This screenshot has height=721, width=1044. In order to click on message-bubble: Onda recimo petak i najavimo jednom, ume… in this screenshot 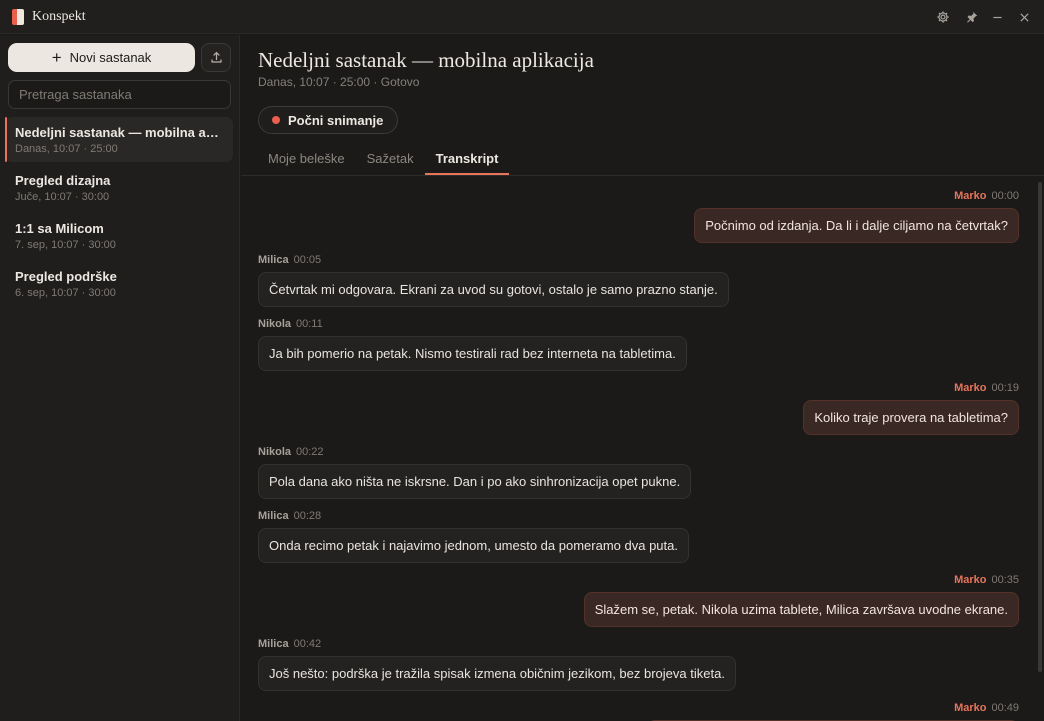, I will do `click(473, 545)`.